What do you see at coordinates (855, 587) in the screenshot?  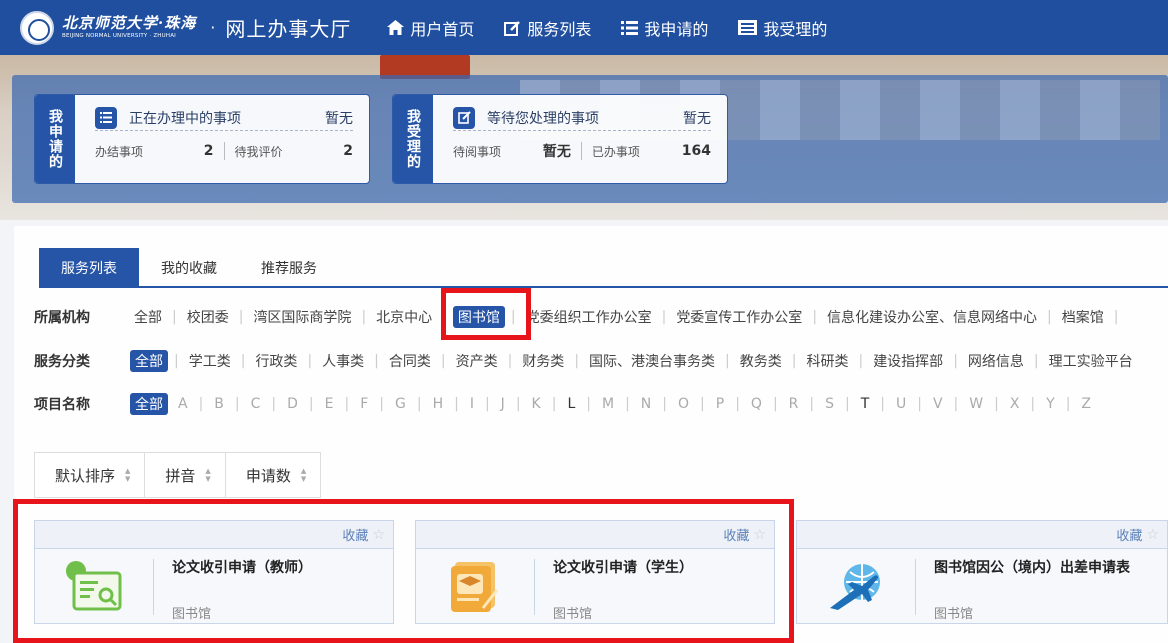 I see `airplane-globe-icon` at bounding box center [855, 587].